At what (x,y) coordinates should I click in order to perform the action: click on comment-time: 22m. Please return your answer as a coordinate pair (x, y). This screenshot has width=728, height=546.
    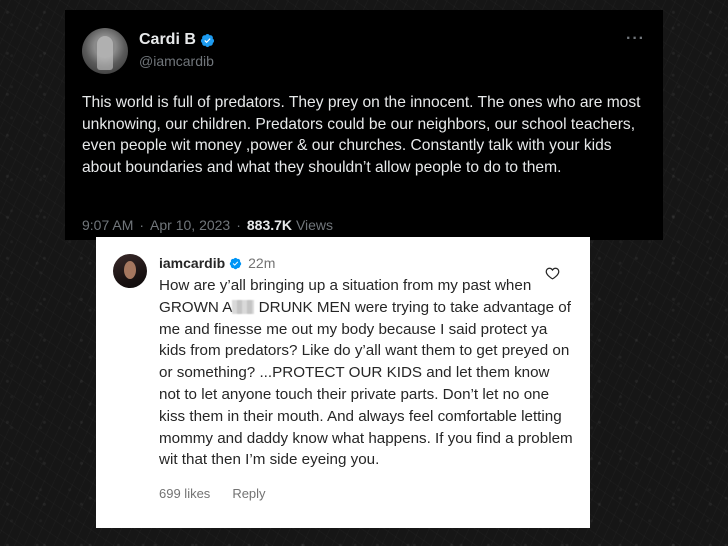
    Looking at the image, I should click on (262, 263).